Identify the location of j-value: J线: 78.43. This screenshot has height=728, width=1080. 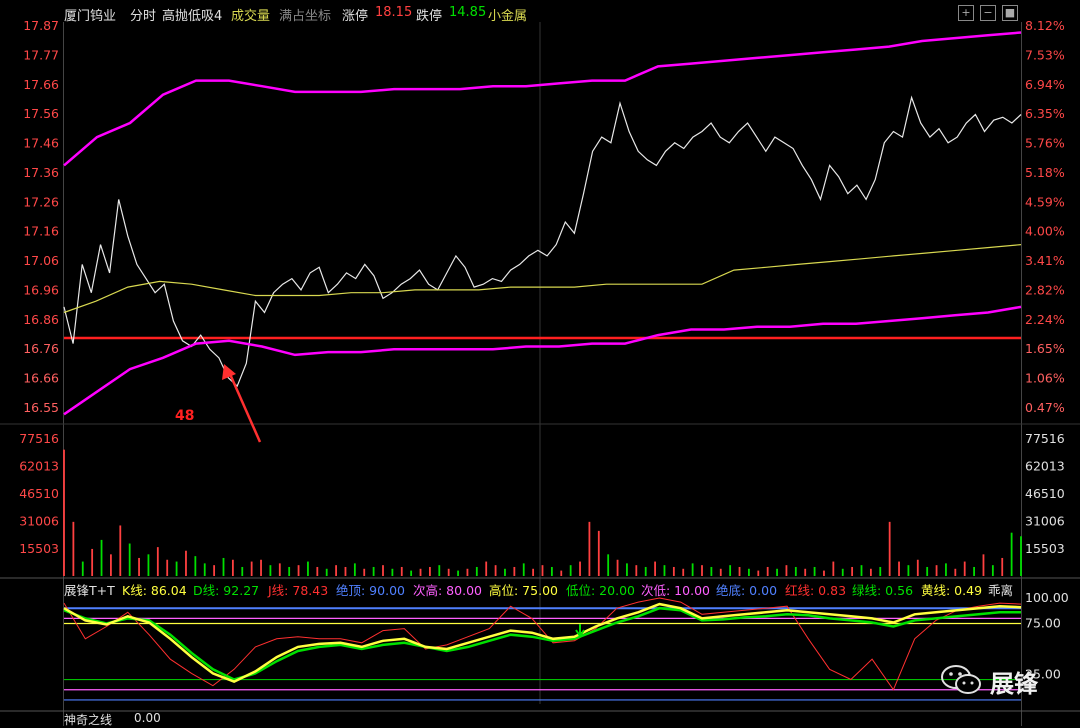
(298, 590).